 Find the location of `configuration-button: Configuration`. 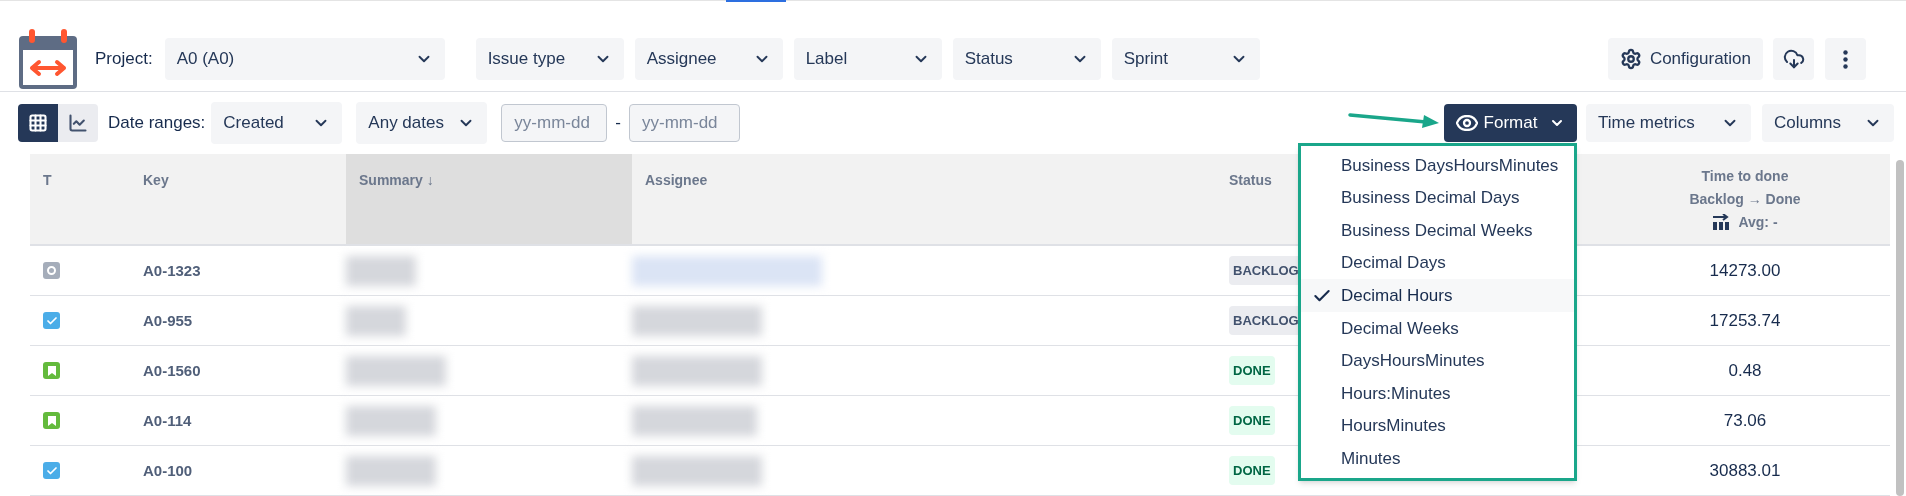

configuration-button: Configuration is located at coordinates (1685, 59).